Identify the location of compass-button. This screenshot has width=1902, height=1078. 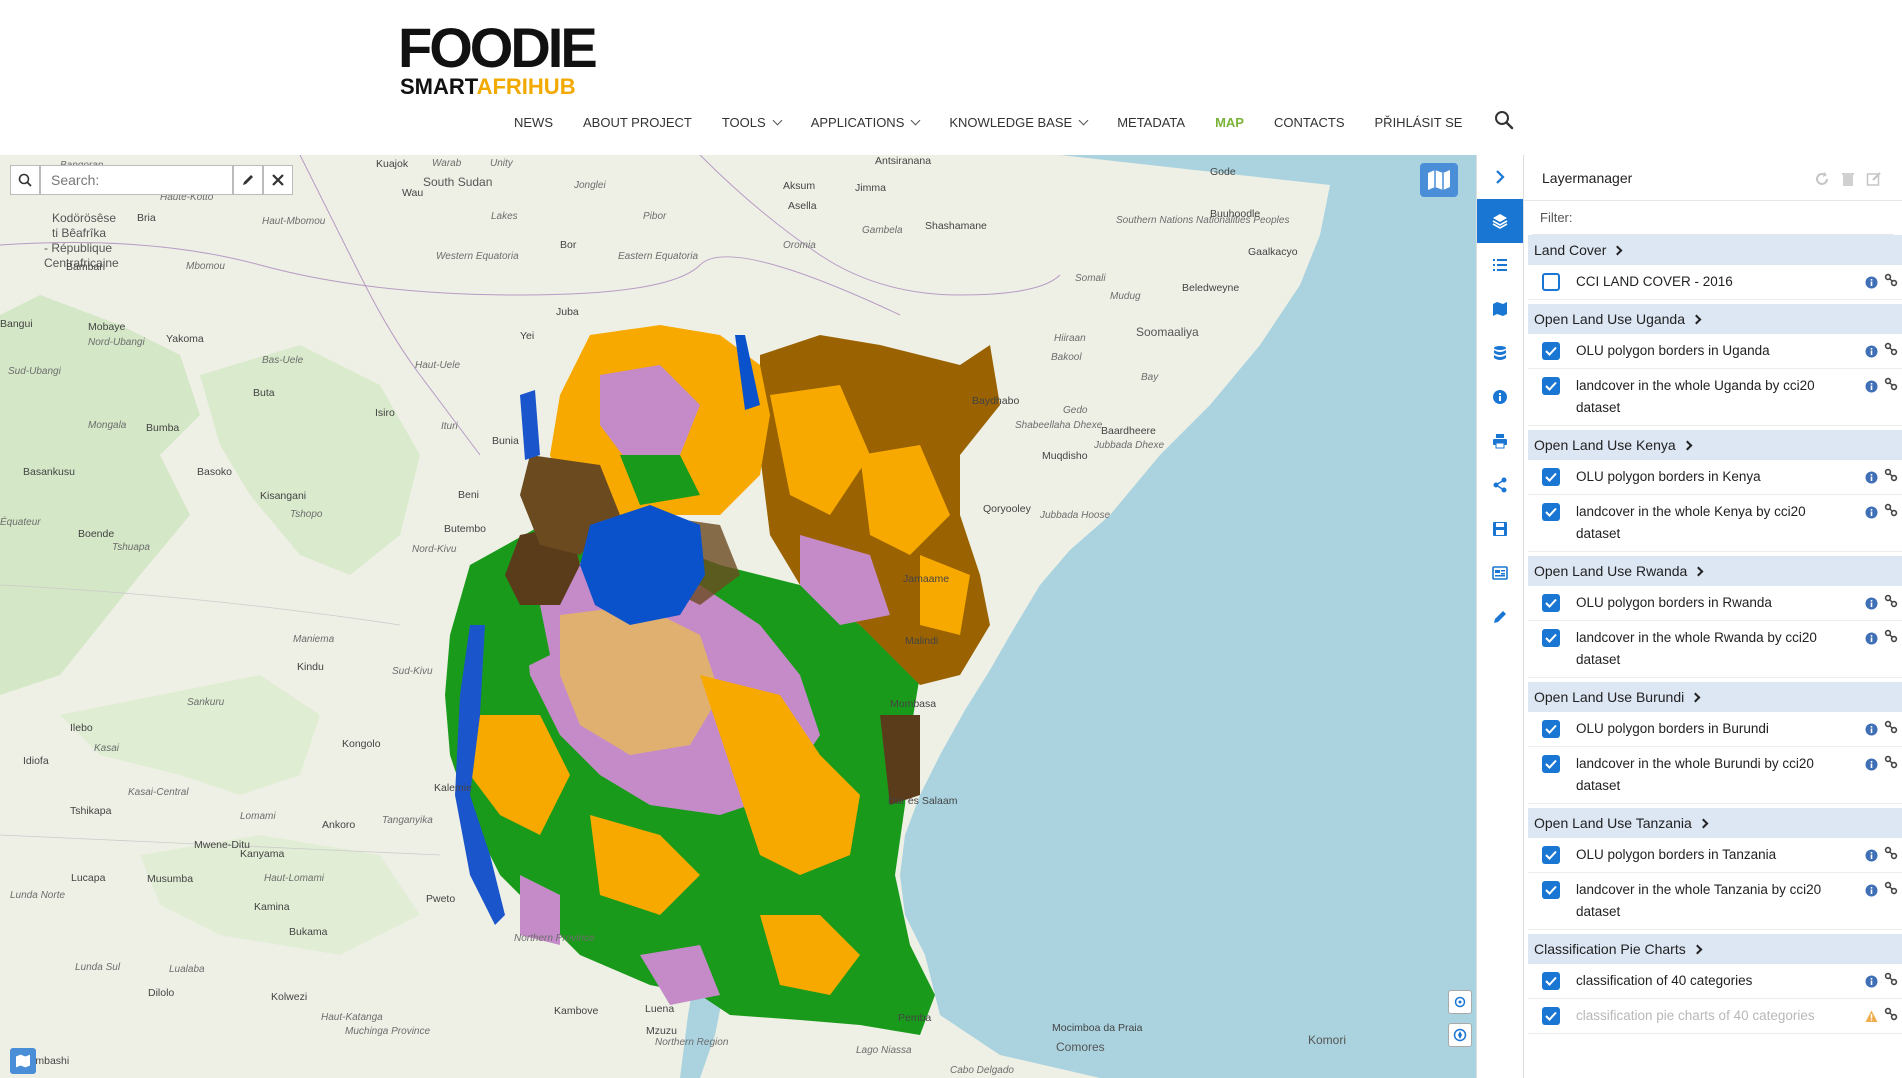
(1460, 1035).